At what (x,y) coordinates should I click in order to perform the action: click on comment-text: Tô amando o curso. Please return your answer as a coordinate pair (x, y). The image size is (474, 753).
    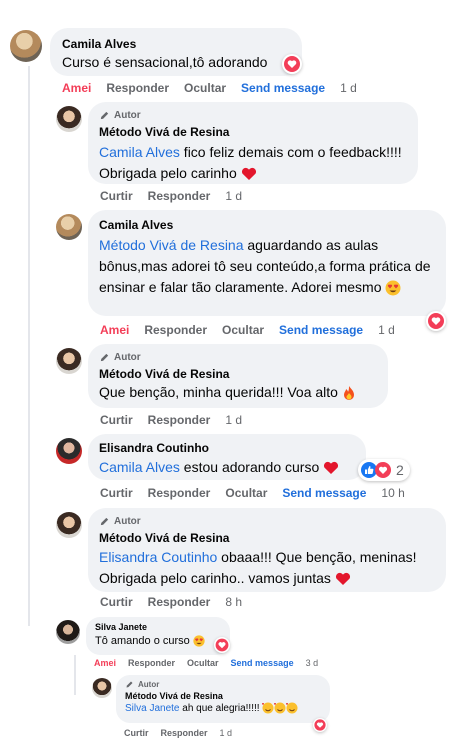
    Looking at the image, I should click on (142, 641).